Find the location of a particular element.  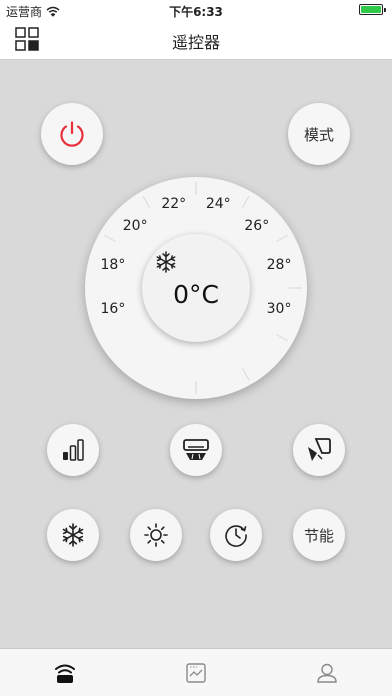

page-title: 遥控器 is located at coordinates (195, 42).